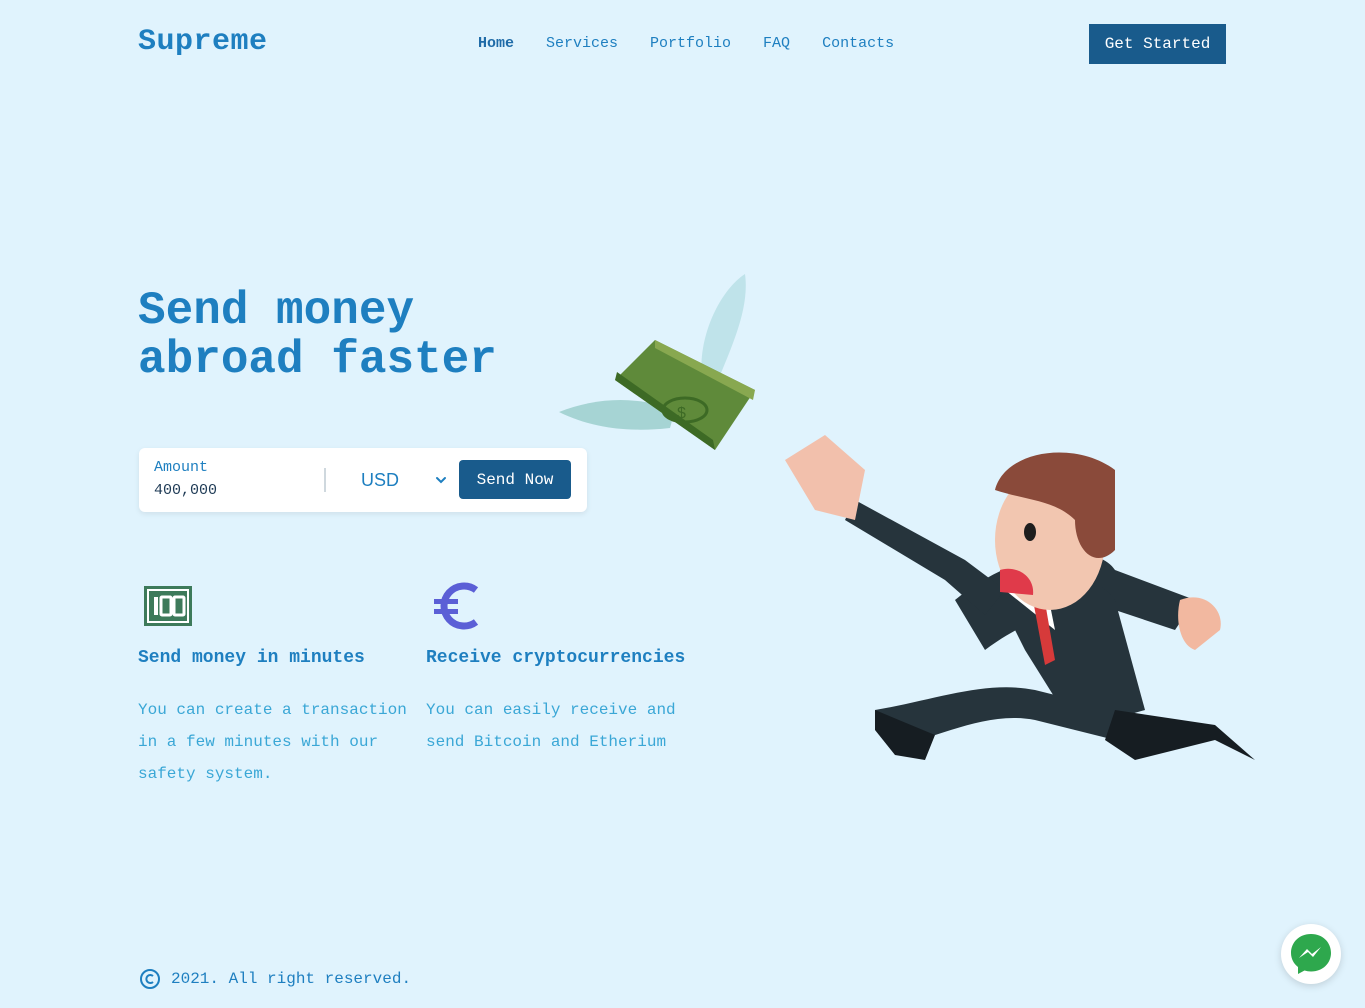 The image size is (1365, 1008). I want to click on hero-title: Send money abroad faster, so click(317, 336).